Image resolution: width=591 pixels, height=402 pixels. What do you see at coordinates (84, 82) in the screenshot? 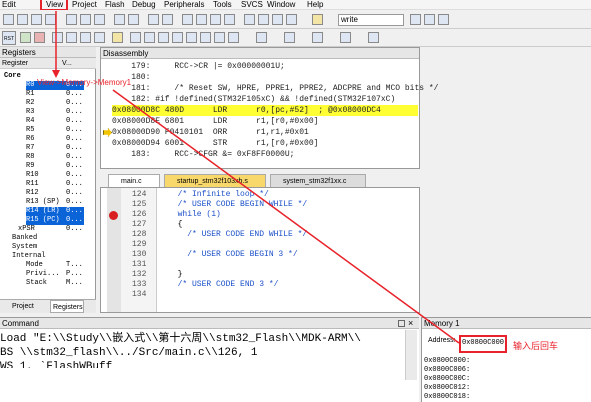
I see `annotation-view-path: View->Memory->Memory1` at bounding box center [84, 82].